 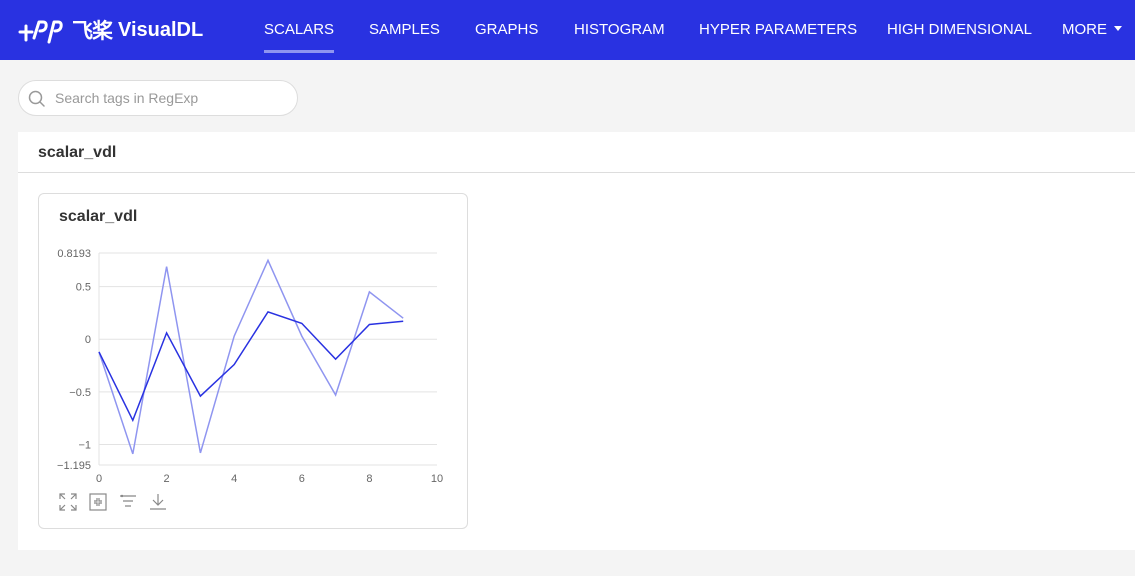 I want to click on x-tick-label: 10, so click(x=437, y=479).